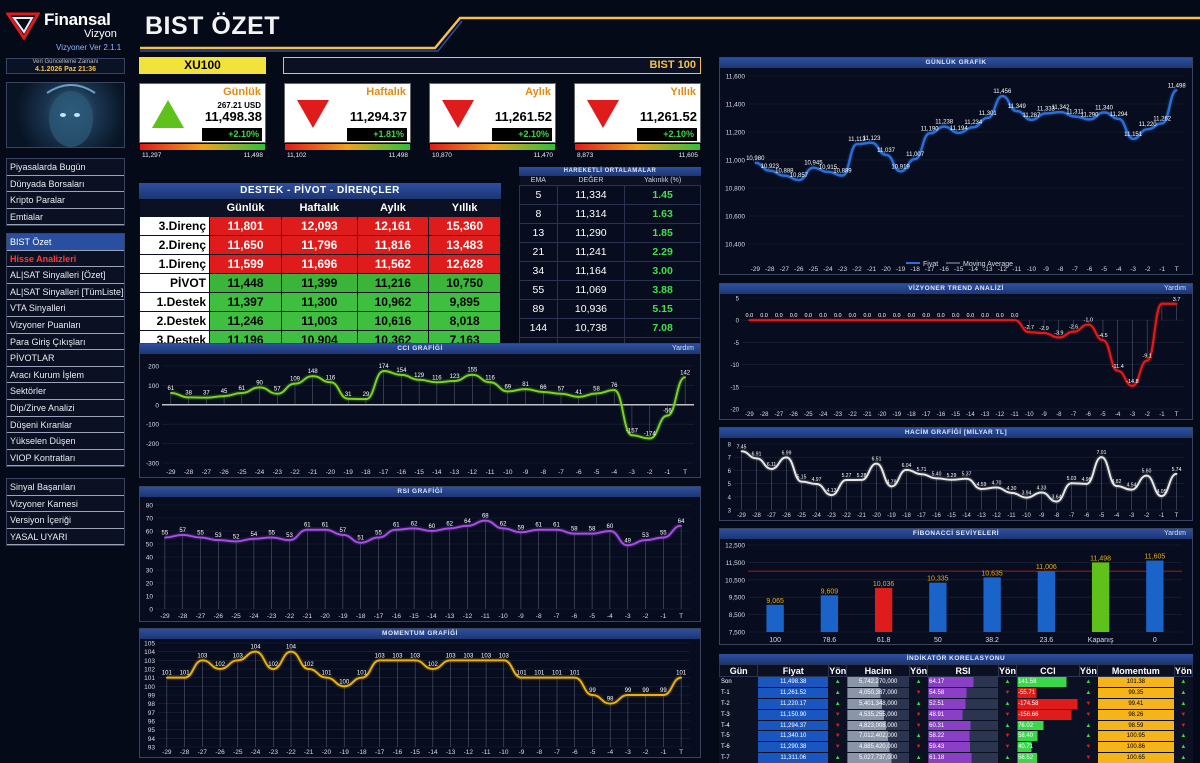  I want to click on period-change: +2.10%, so click(667, 134).